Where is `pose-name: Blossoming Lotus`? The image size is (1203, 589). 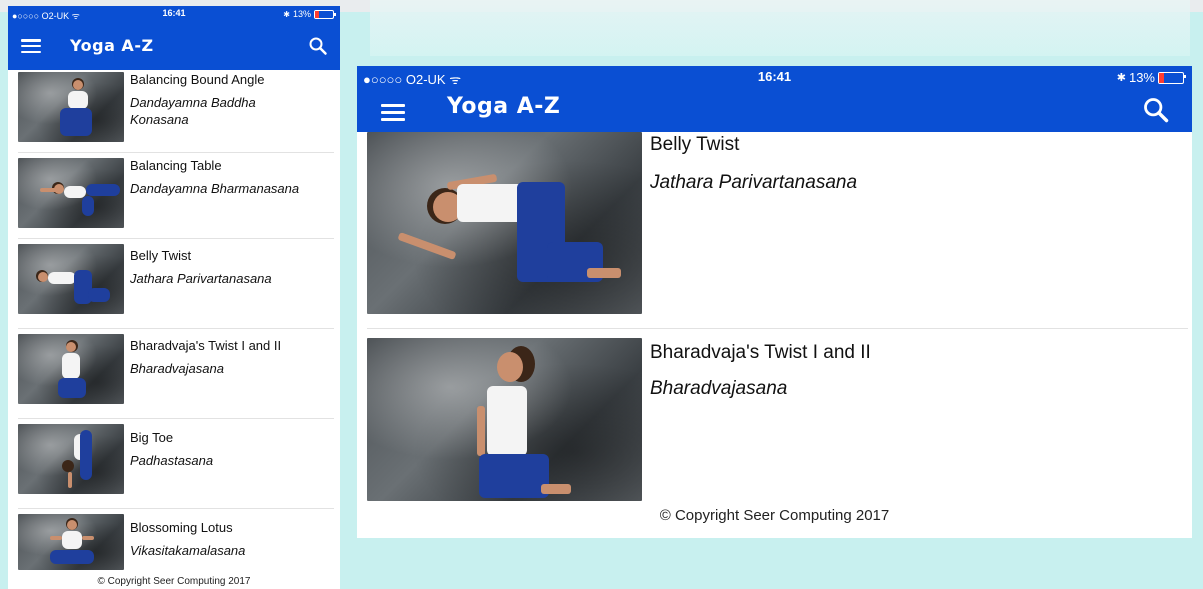
pose-name: Blossoming Lotus is located at coordinates (181, 527).